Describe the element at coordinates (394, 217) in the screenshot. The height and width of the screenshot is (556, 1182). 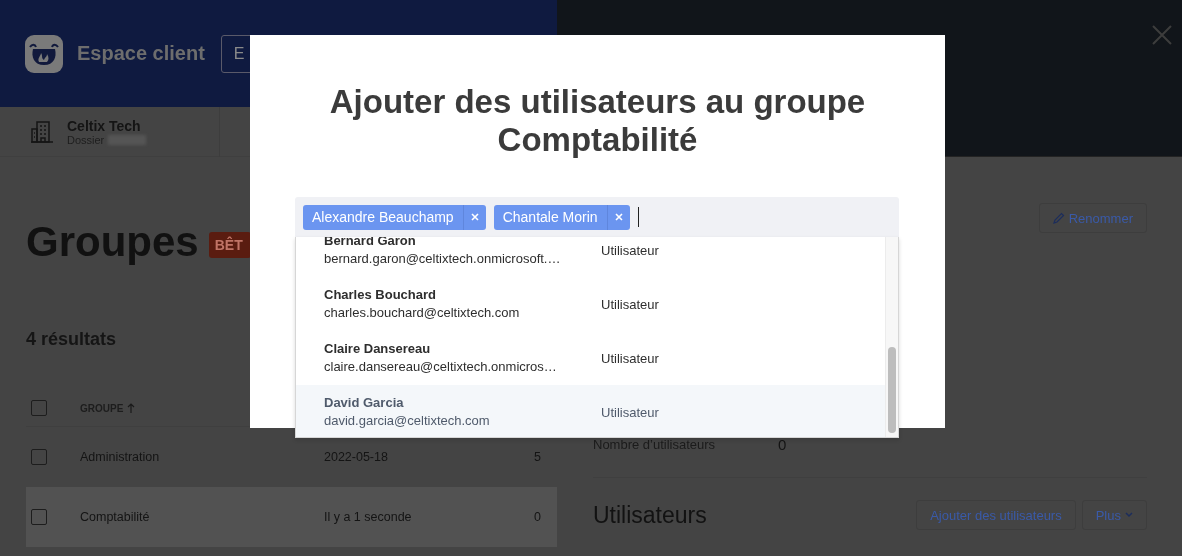
I see `user-chip: Alexandre Beauchamp` at that location.